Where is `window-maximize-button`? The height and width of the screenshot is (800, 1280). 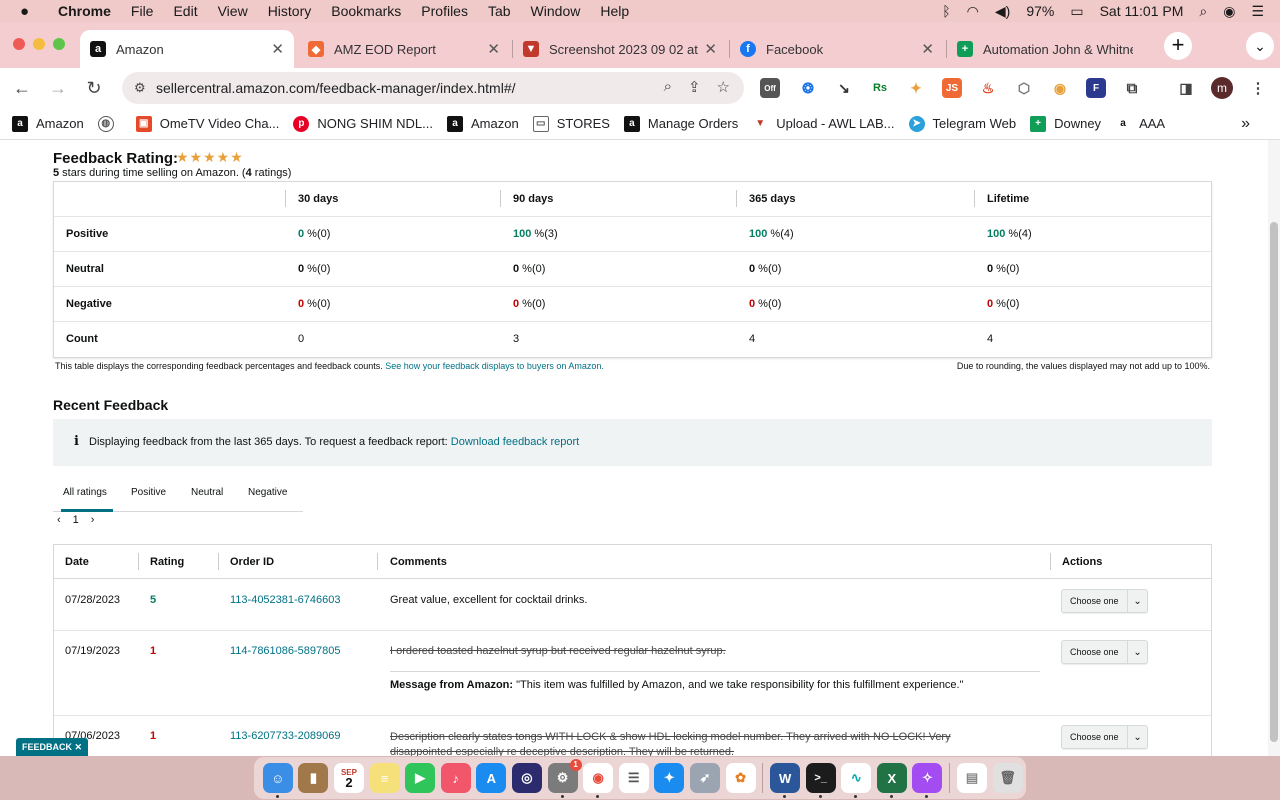
window-maximize-button is located at coordinates (59, 44).